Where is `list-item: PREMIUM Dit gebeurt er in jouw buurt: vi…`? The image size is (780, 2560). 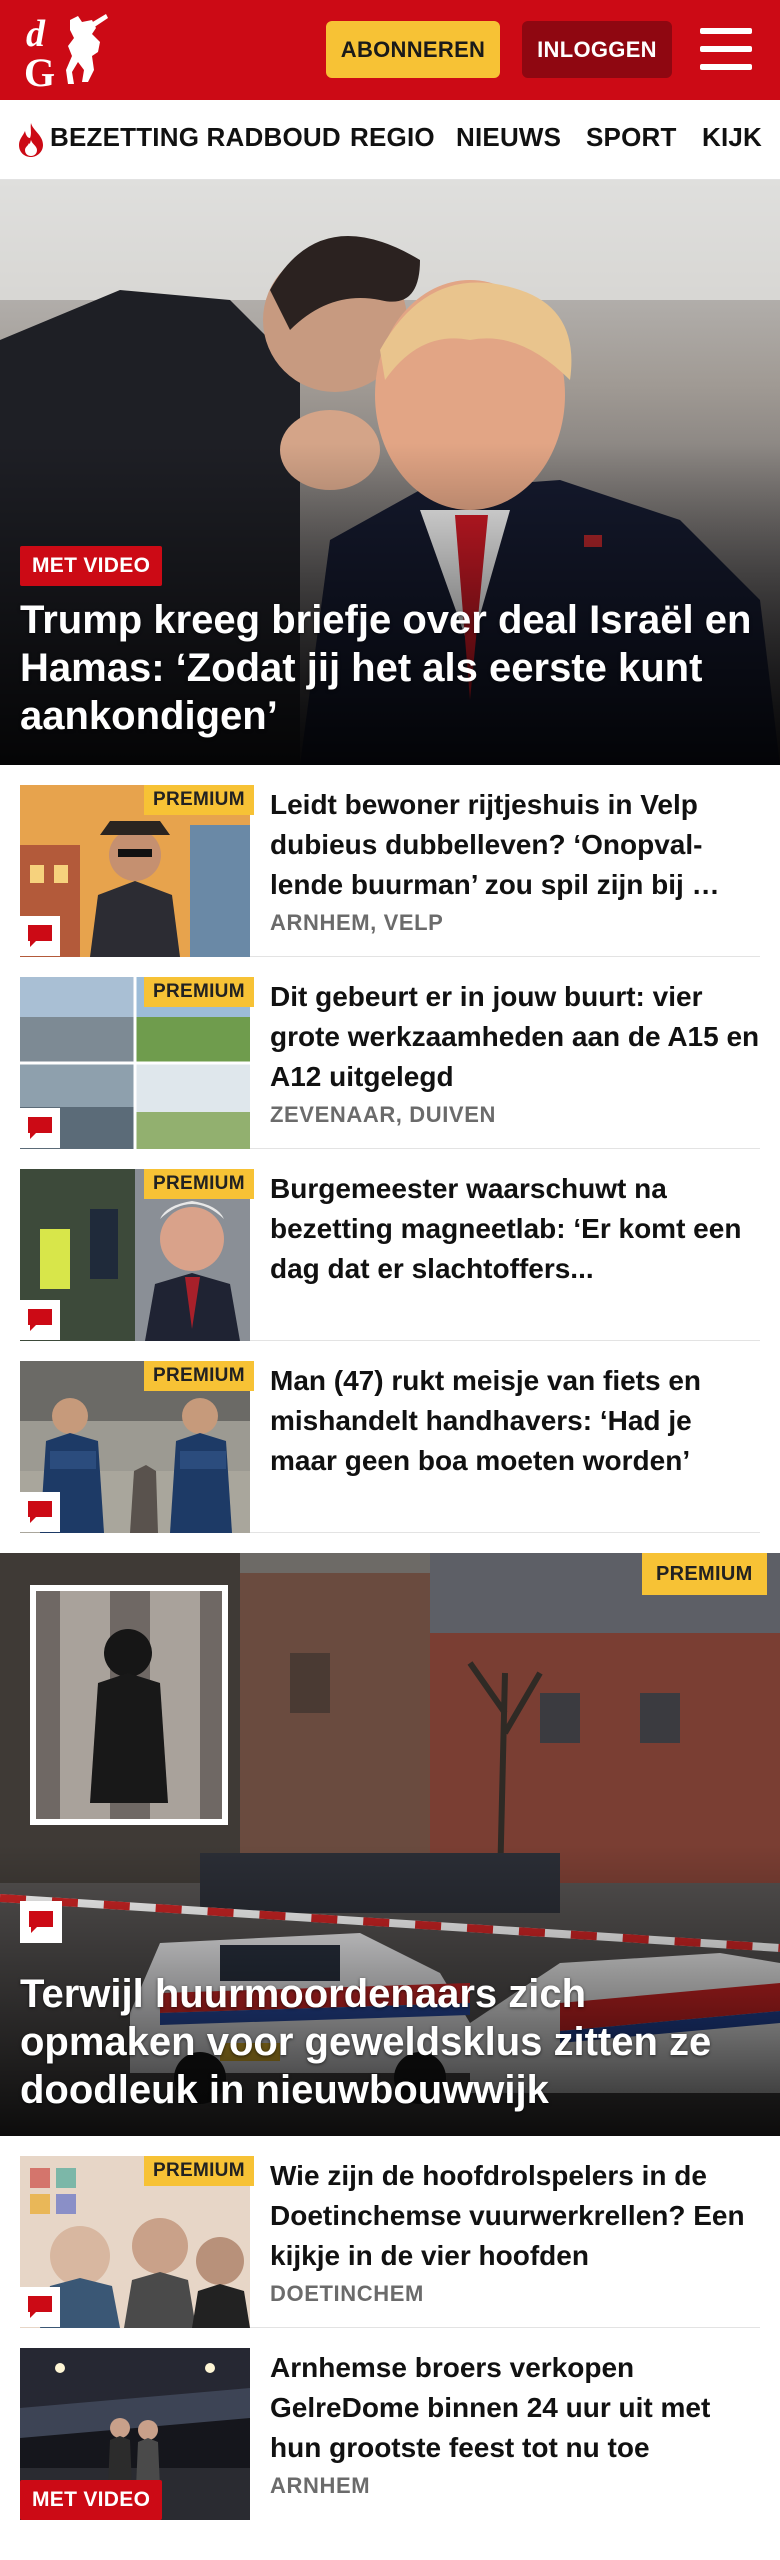
list-item: PREMIUM Dit gebeurt er in jouw buurt: vi… is located at coordinates (390, 1053).